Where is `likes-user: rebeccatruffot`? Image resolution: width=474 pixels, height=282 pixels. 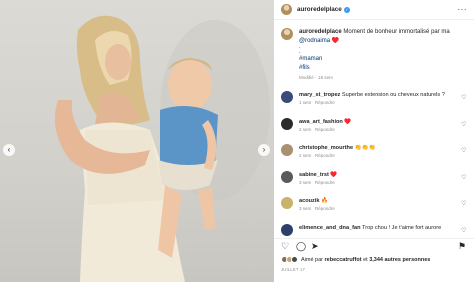 likes-user: rebeccatruffot is located at coordinates (343, 260).